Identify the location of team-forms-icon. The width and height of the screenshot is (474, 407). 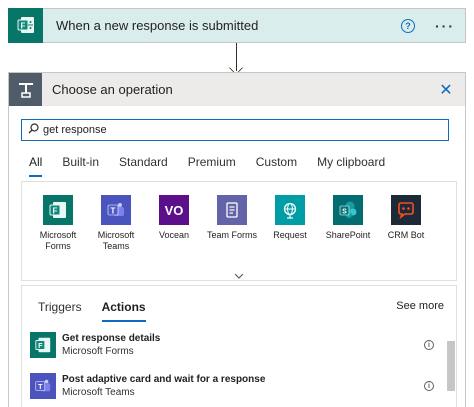
(232, 210).